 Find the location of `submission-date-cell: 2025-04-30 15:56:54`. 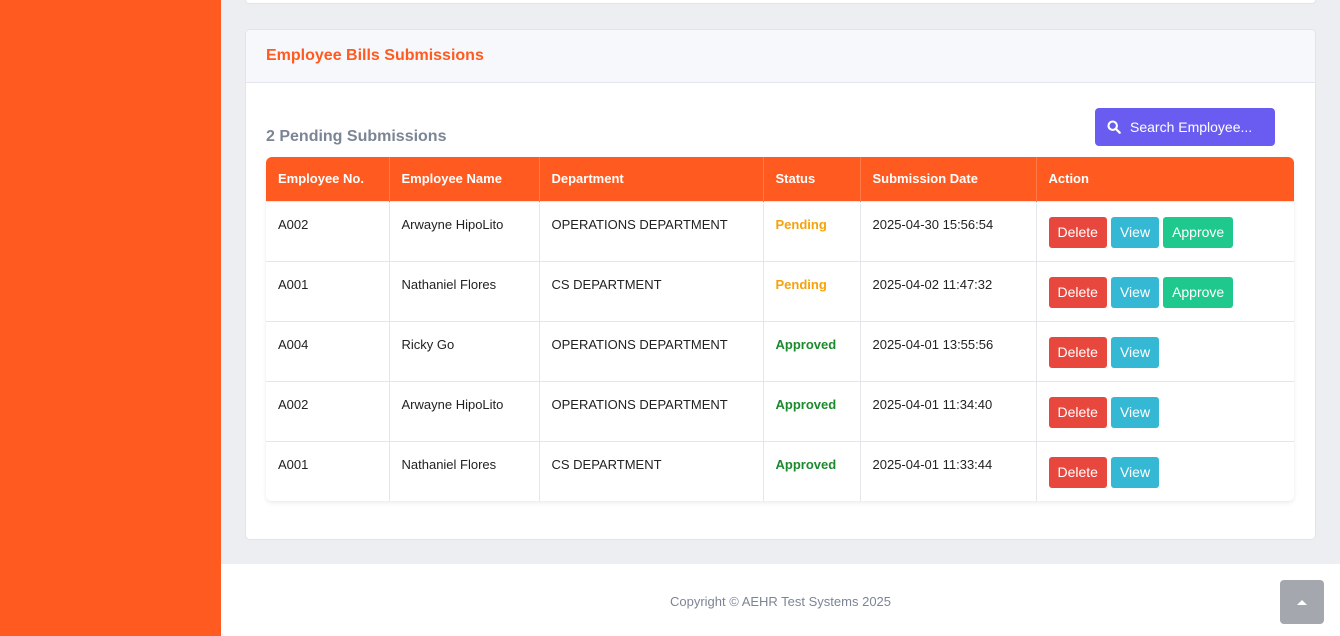

submission-date-cell: 2025-04-30 15:56:54 is located at coordinates (948, 230).